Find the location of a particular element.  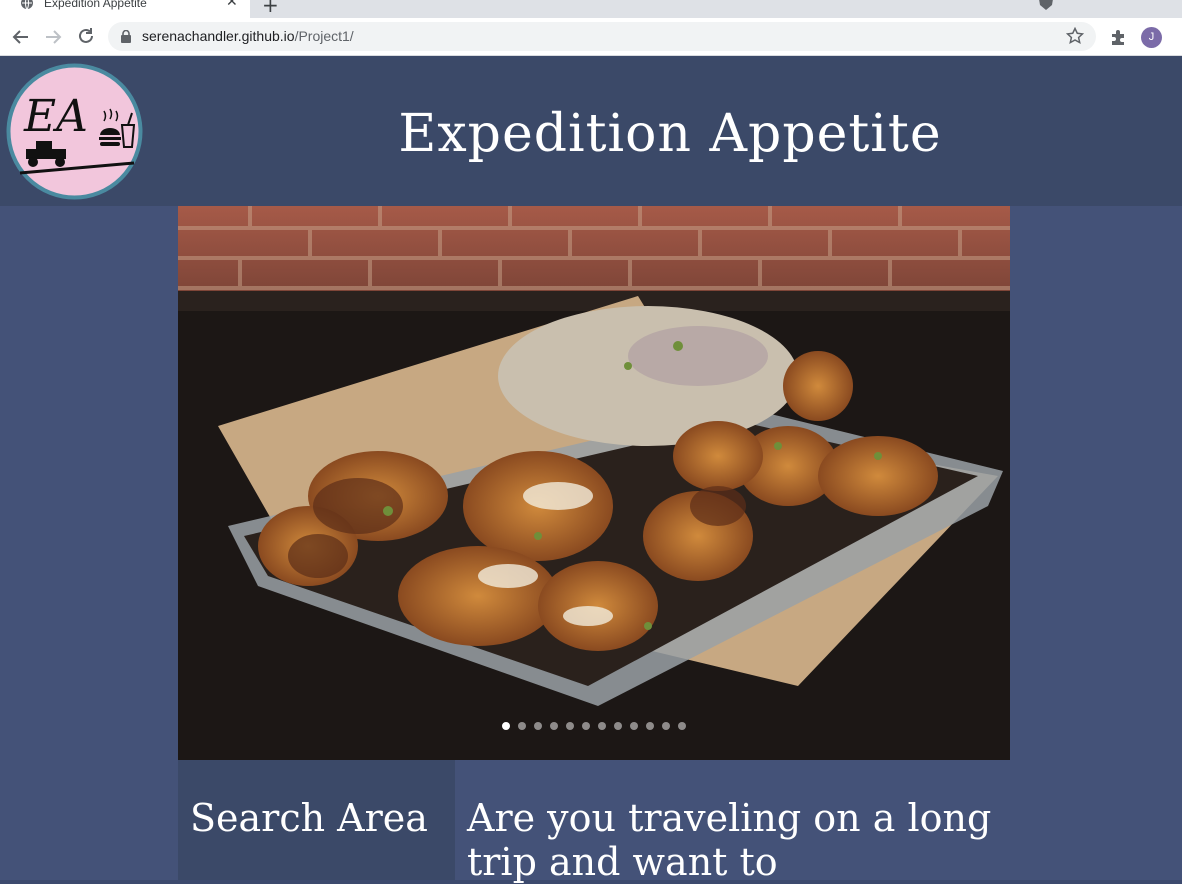

search-area-title: Search Area is located at coordinates (309, 818).